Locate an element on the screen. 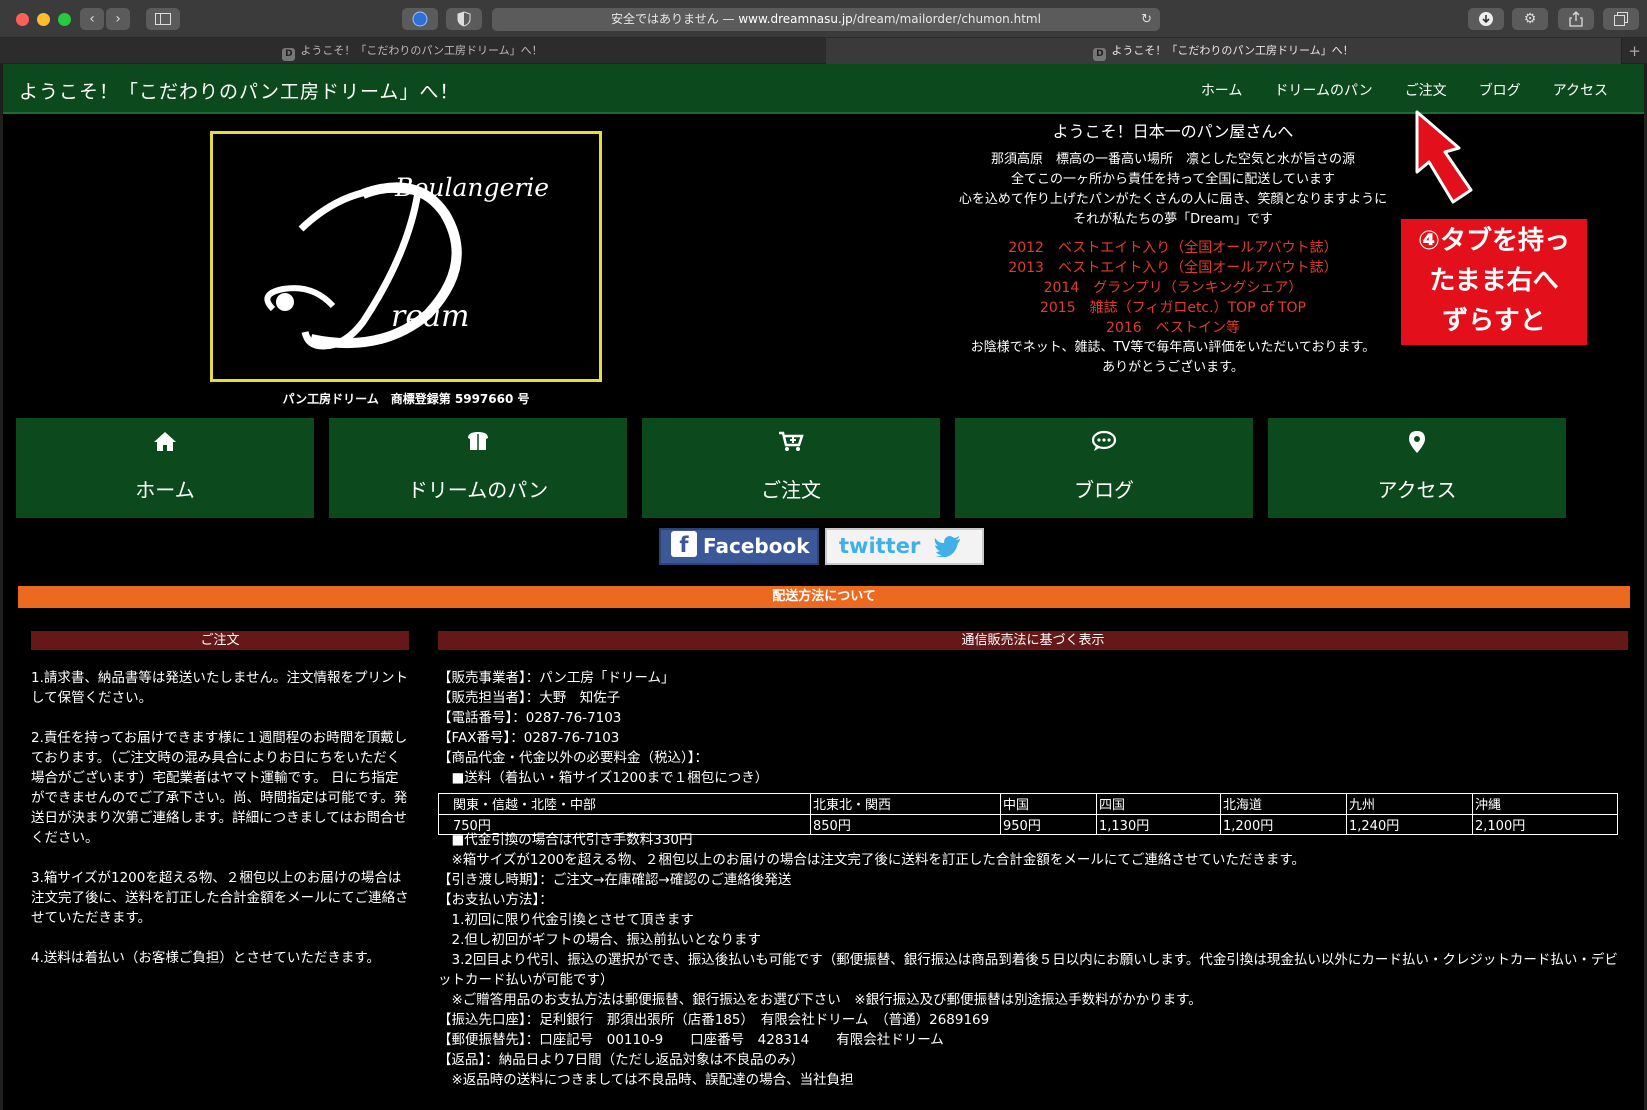  minimize-window-button is located at coordinates (43, 19).